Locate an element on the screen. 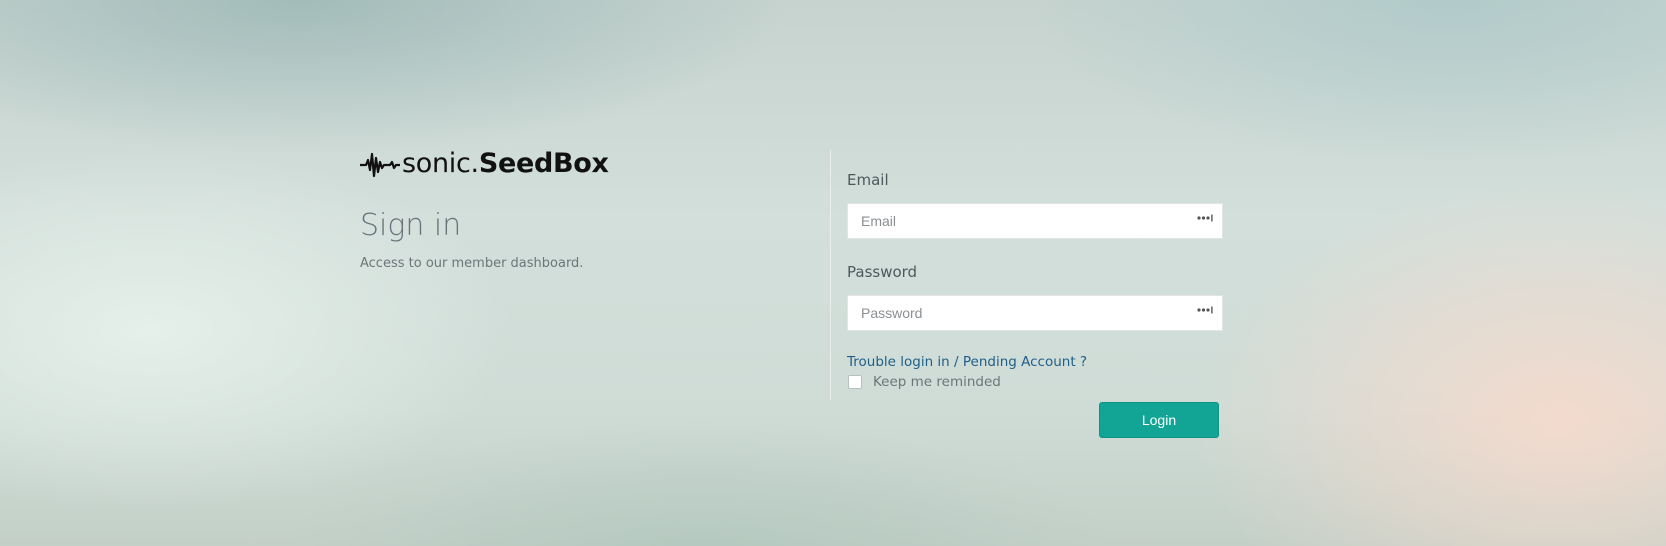  logo: sonic.SeedBox is located at coordinates (484, 164).